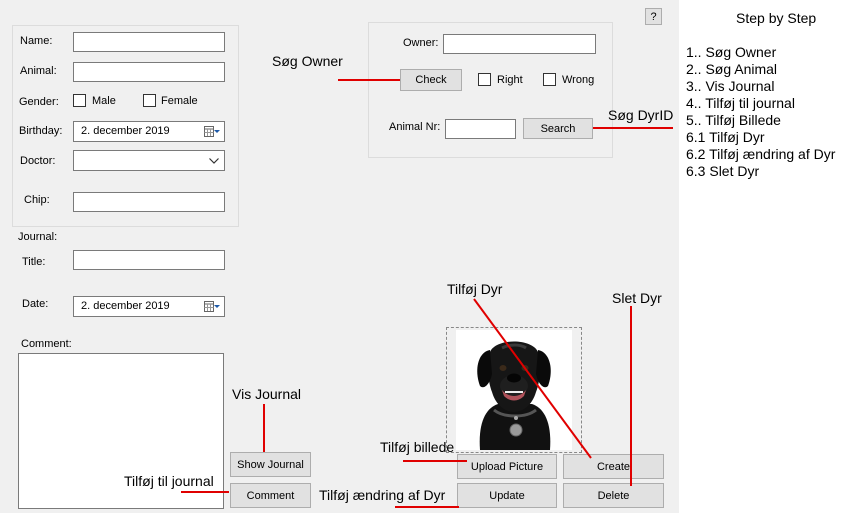 This screenshot has height=513, width=859. Describe the element at coordinates (104, 101) in the screenshot. I see `male-label: Male` at that location.